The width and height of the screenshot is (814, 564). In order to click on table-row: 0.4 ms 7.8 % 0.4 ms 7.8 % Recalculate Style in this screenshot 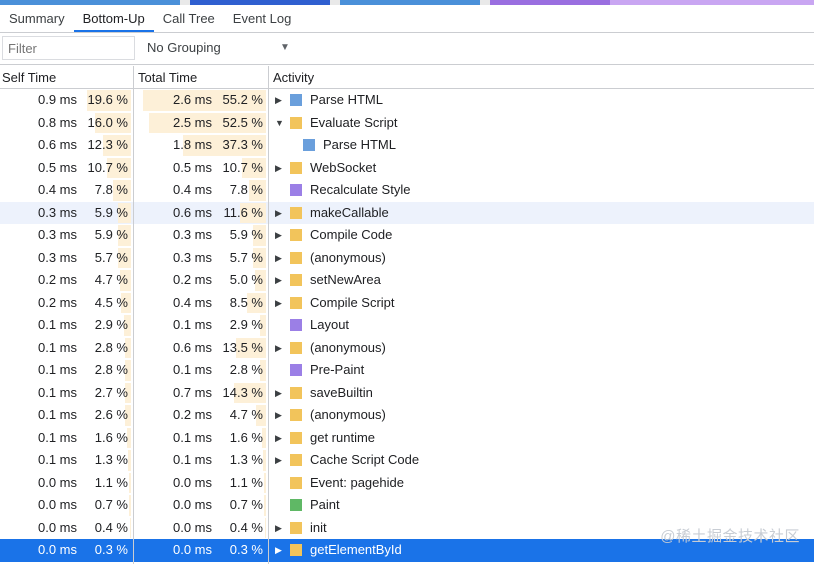, I will do `click(407, 190)`.